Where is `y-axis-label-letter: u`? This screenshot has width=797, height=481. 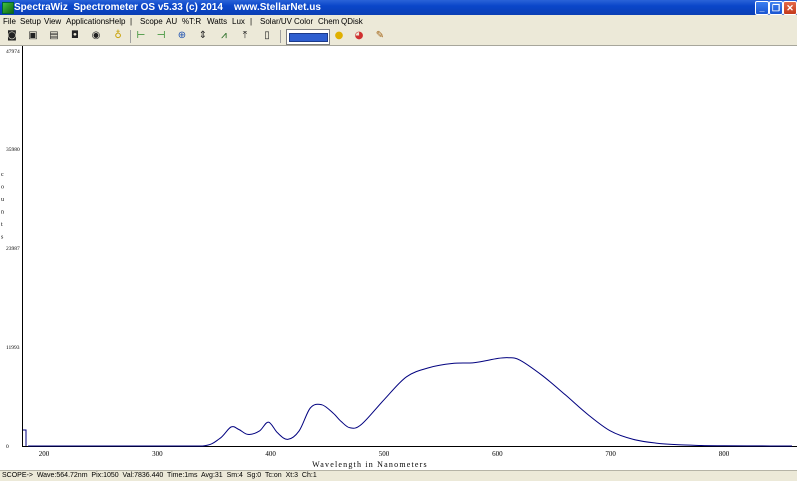
y-axis-label-letter: u is located at coordinates (2, 200).